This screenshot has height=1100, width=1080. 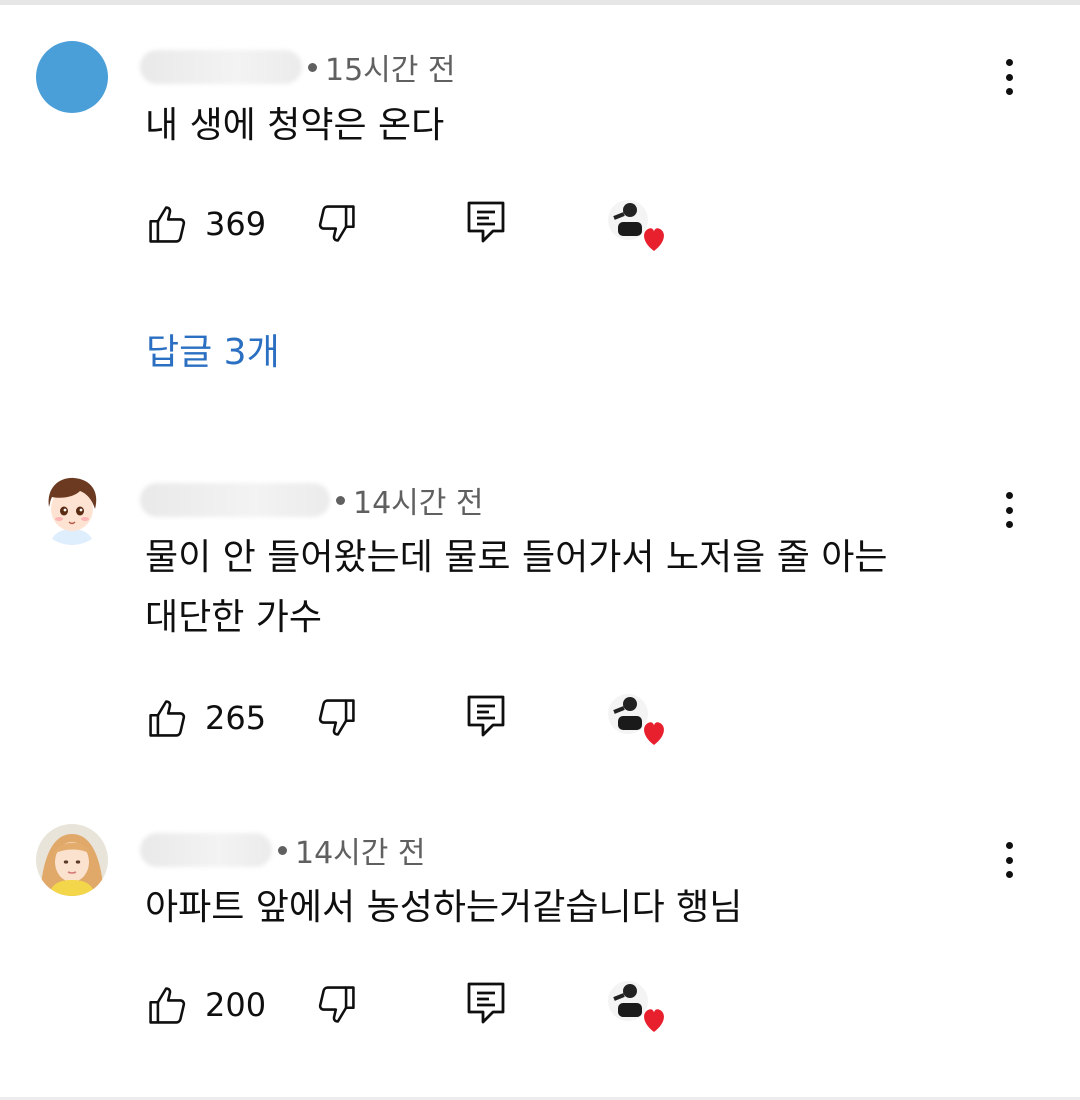 What do you see at coordinates (236, 718) in the screenshot?
I see `like-count: 265` at bounding box center [236, 718].